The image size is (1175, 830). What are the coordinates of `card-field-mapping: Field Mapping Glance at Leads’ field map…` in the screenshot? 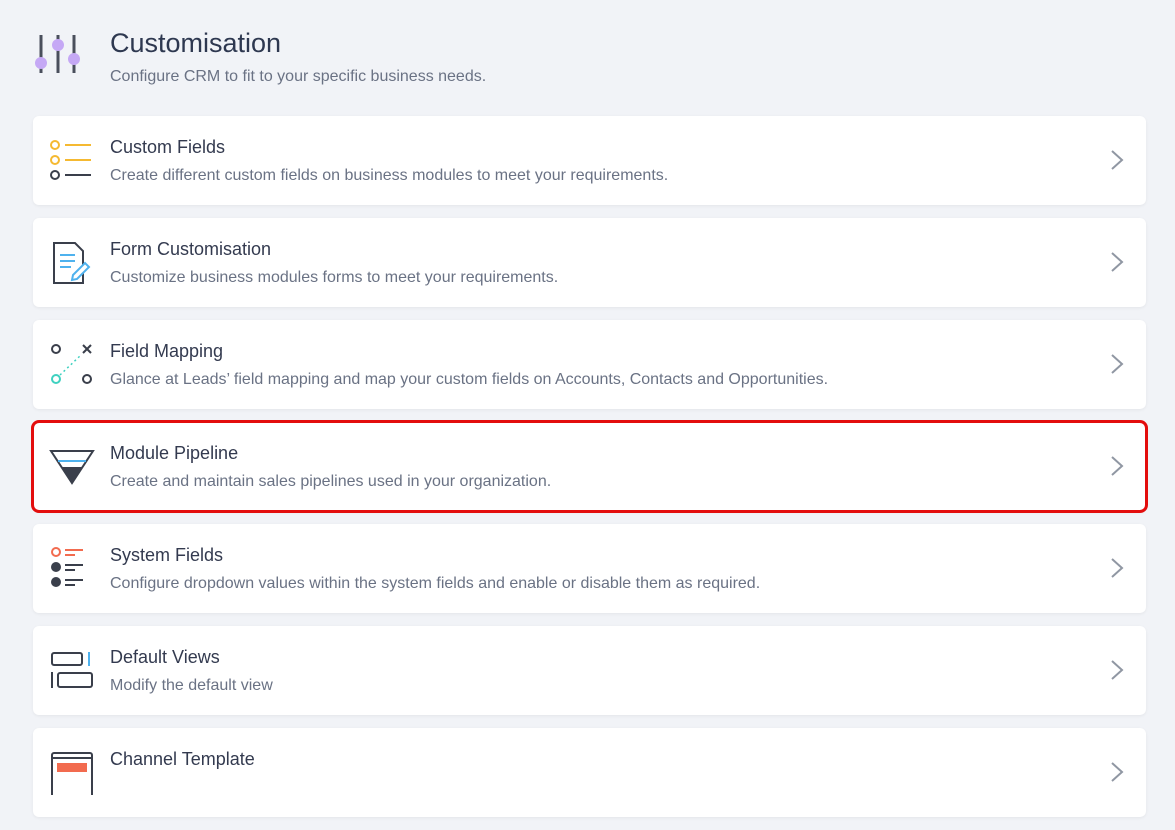 It's located at (589, 364).